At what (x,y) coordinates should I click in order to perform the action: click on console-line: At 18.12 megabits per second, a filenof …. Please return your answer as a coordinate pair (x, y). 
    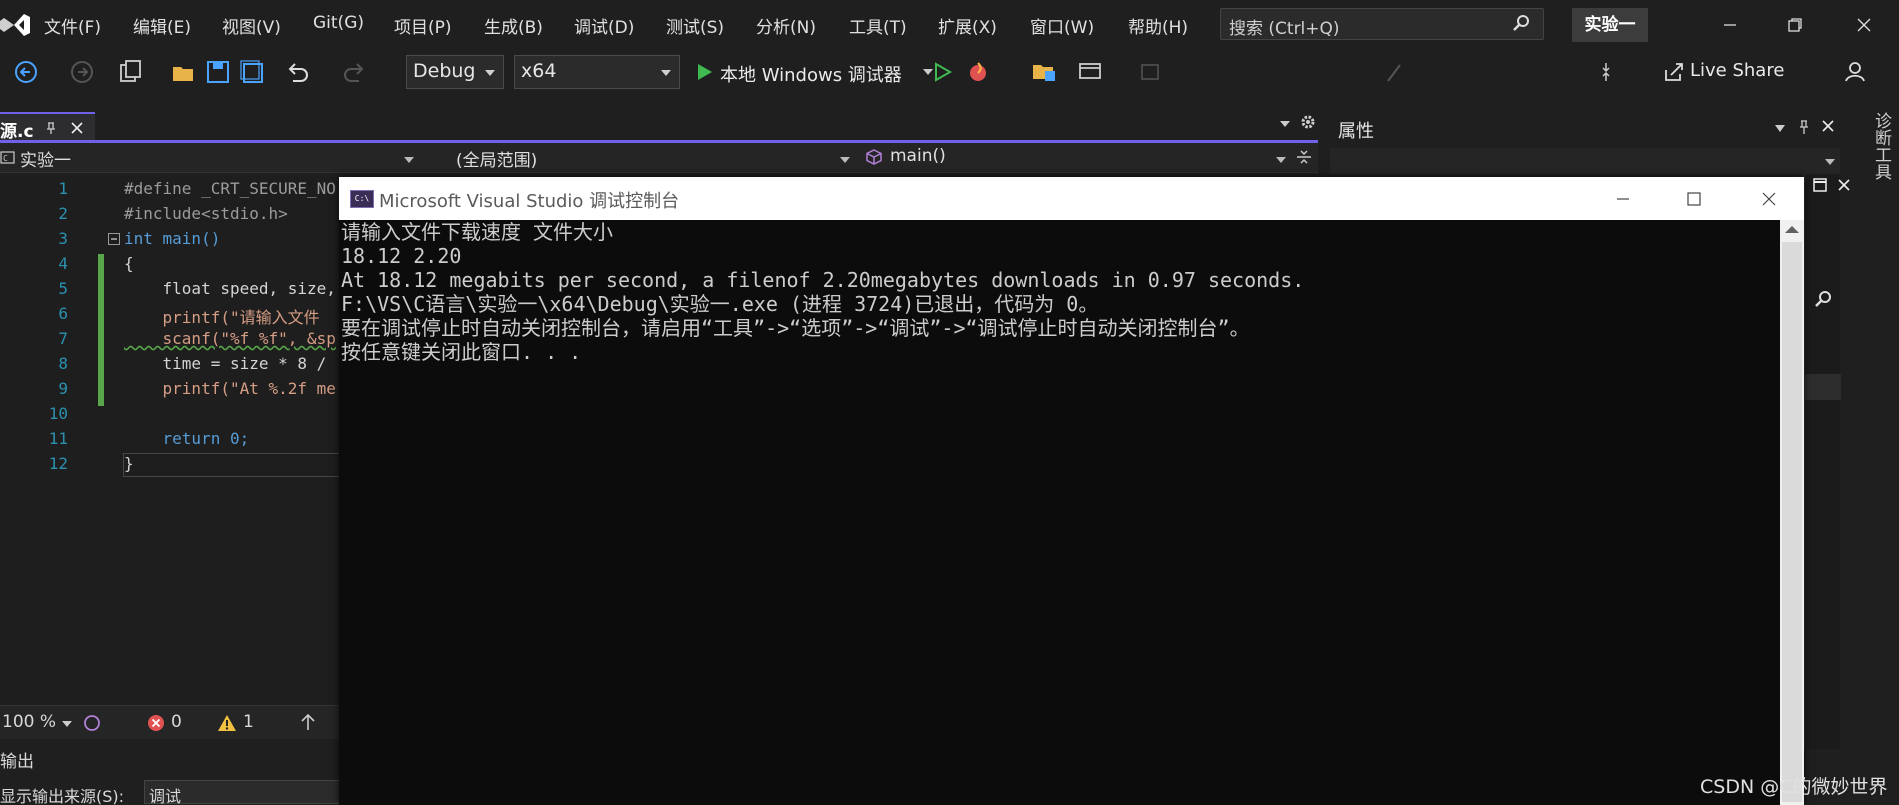
    Looking at the image, I should click on (823, 280).